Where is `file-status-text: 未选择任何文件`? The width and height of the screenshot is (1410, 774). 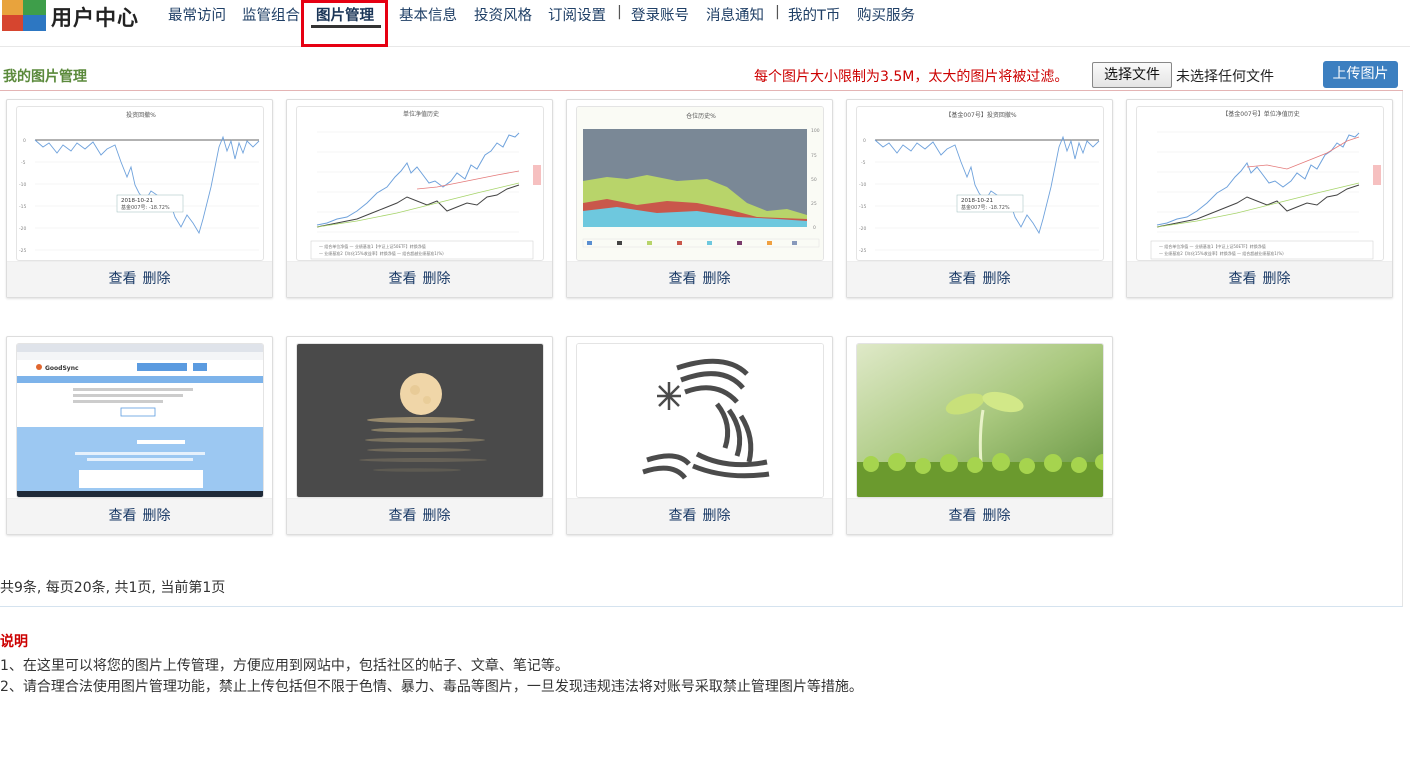
file-status-text: 未选择任何文件 is located at coordinates (1225, 77).